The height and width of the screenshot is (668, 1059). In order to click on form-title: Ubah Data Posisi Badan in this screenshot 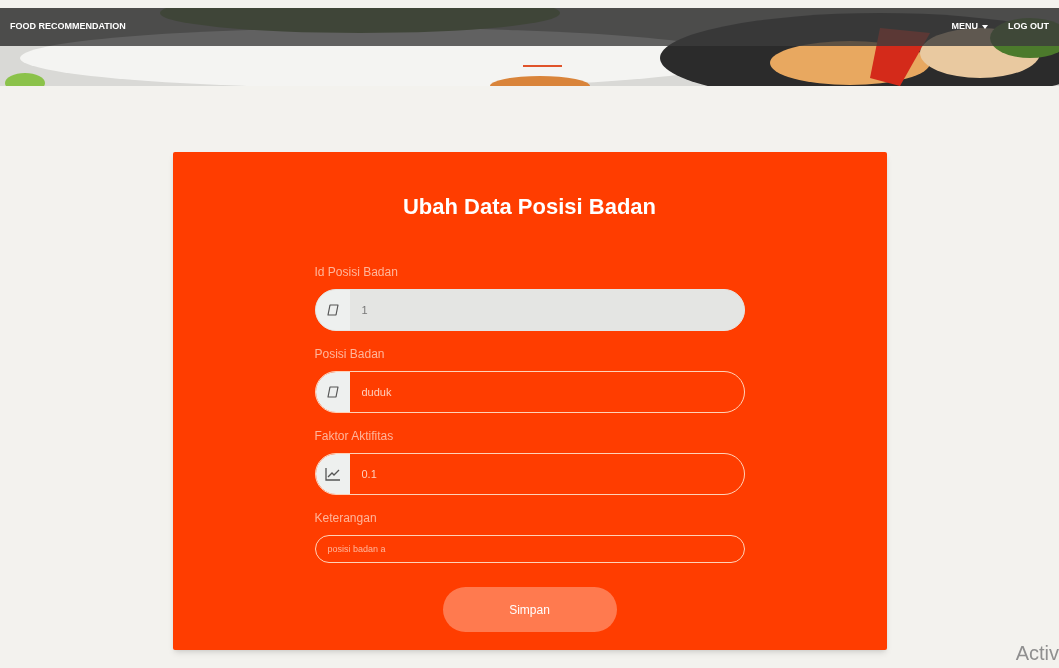, I will do `click(529, 207)`.